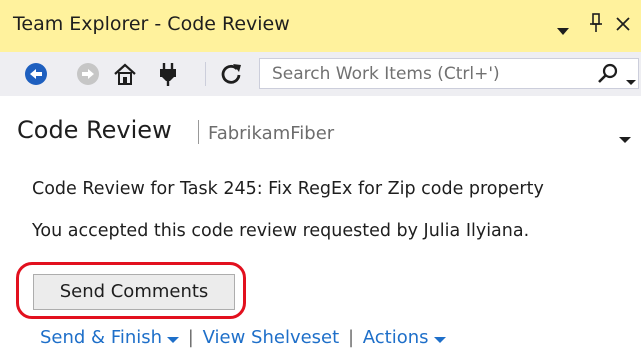 This screenshot has width=641, height=351. What do you see at coordinates (36, 74) in the screenshot?
I see `back-icon` at bounding box center [36, 74].